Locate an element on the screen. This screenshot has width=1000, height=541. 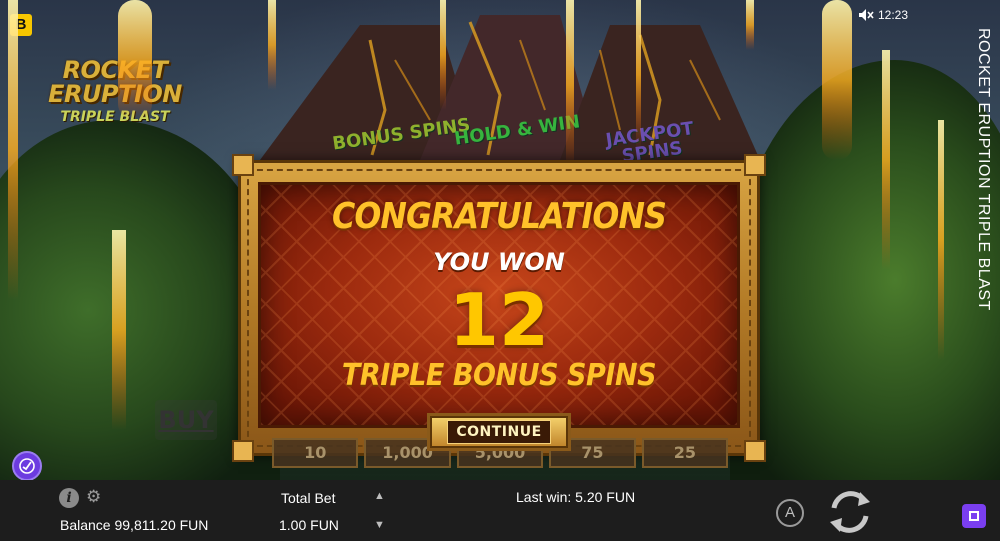
continue-label: CONTINUE is located at coordinates (499, 432).